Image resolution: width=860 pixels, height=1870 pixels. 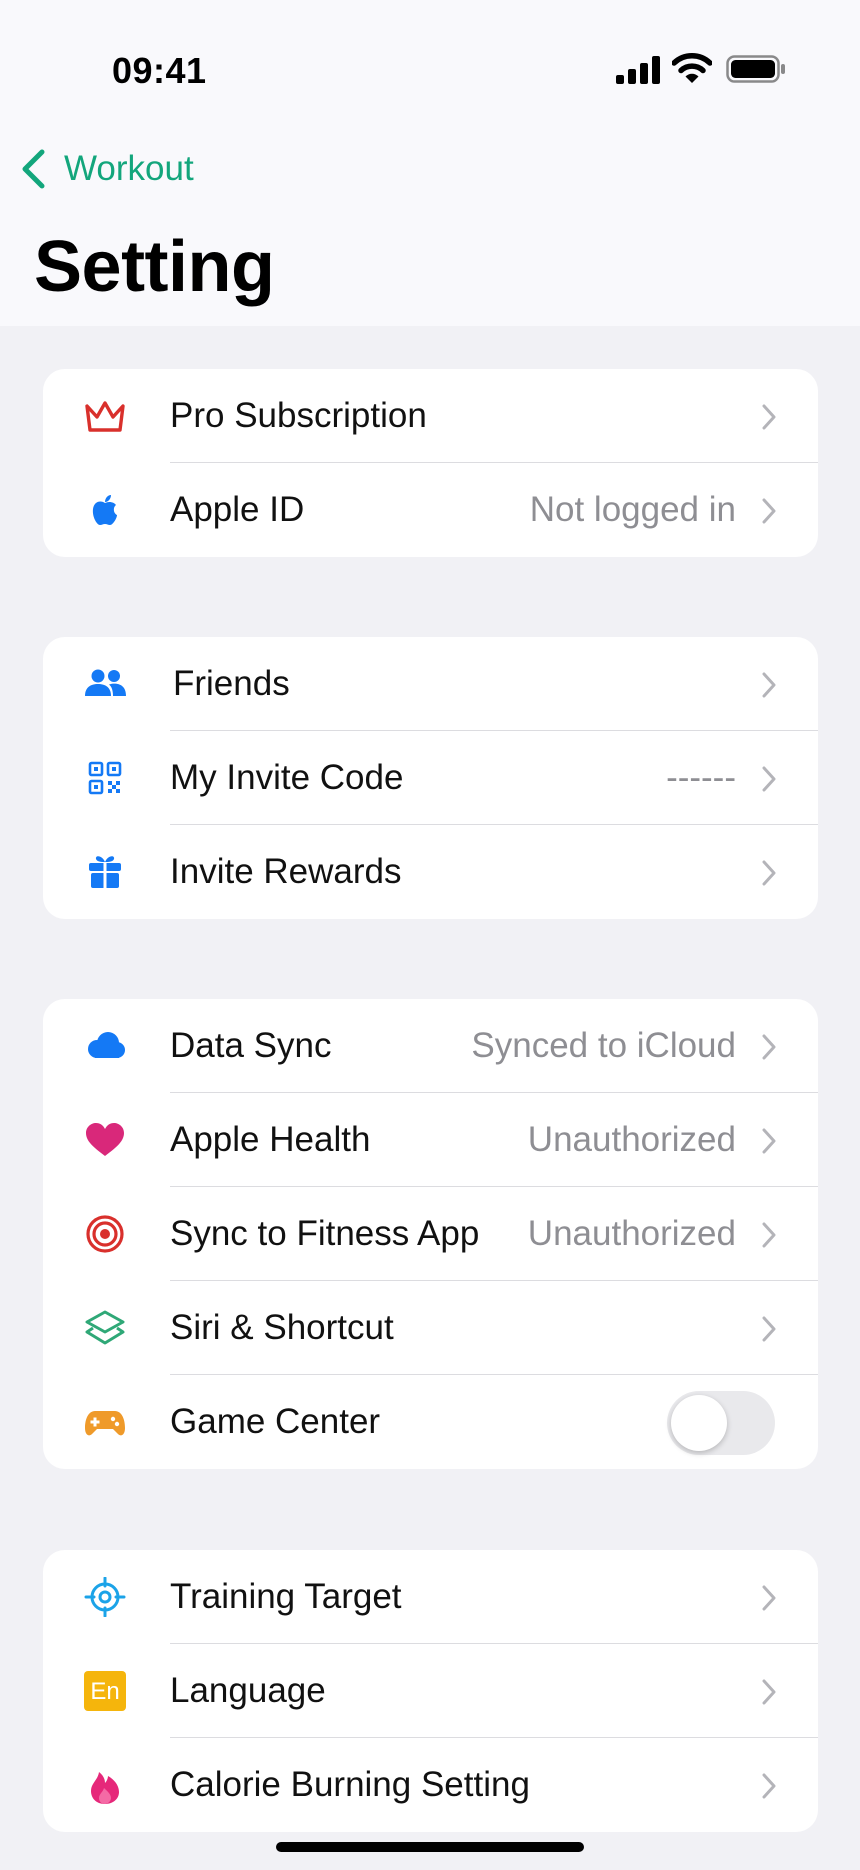 What do you see at coordinates (755, 69) in the screenshot?
I see `battery-icon` at bounding box center [755, 69].